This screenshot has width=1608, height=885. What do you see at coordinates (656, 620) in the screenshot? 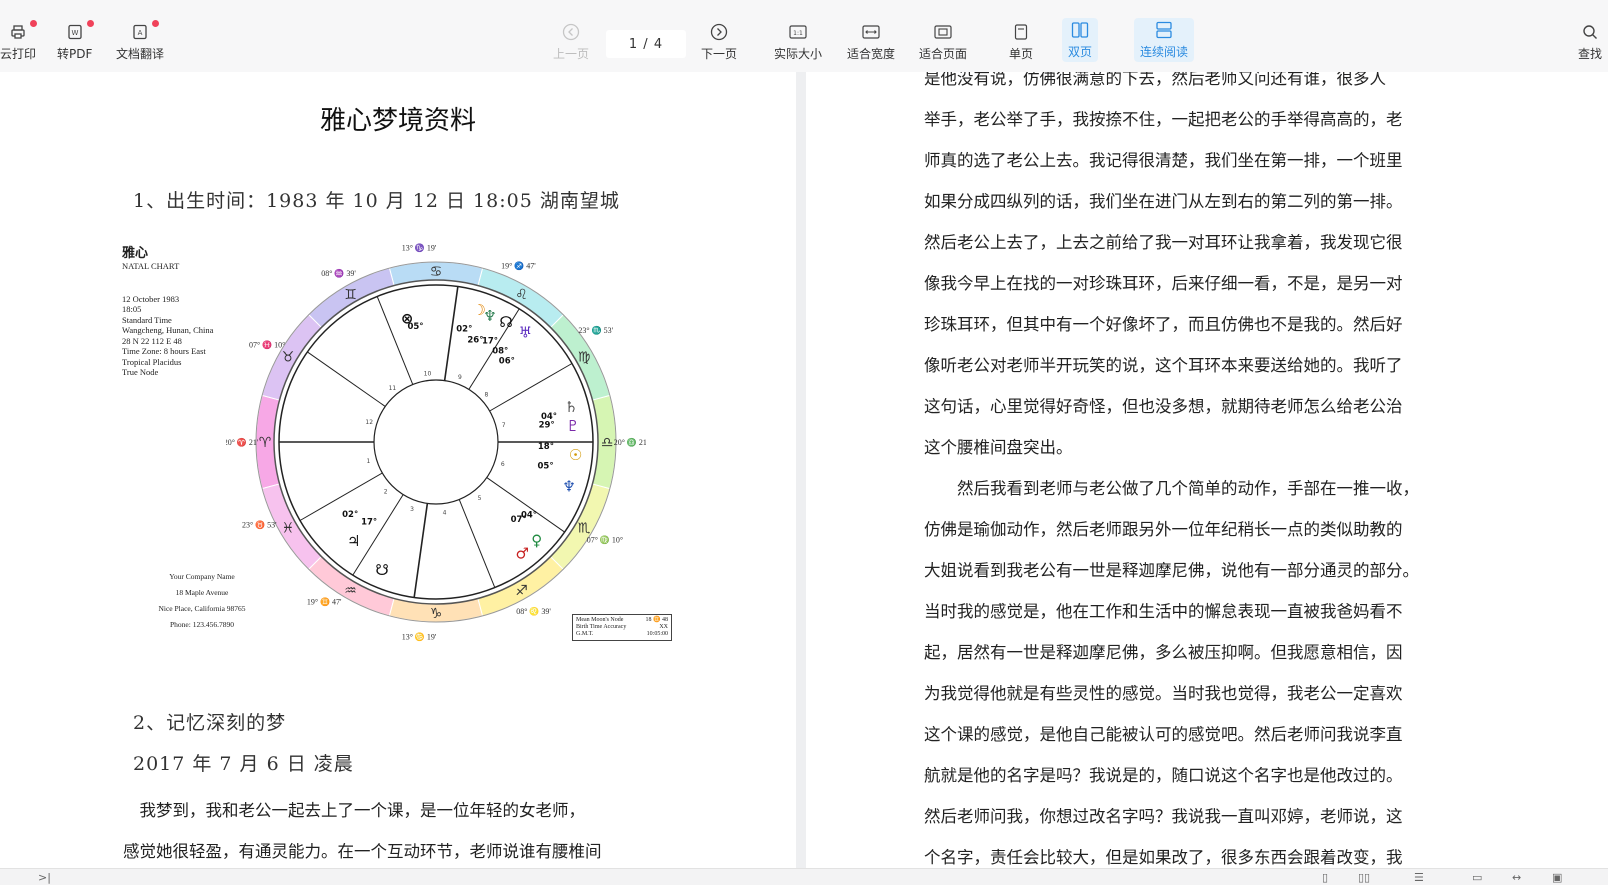
I see `node-val: 18 ♊ 48` at bounding box center [656, 620].